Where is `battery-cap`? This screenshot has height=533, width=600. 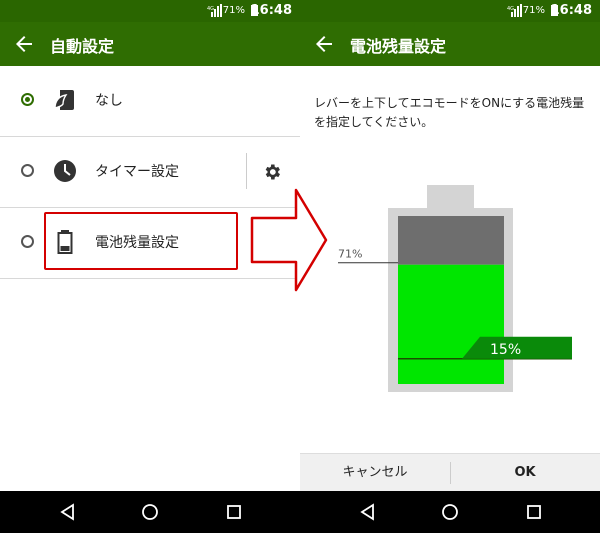
battery-cap is located at coordinates (450, 198).